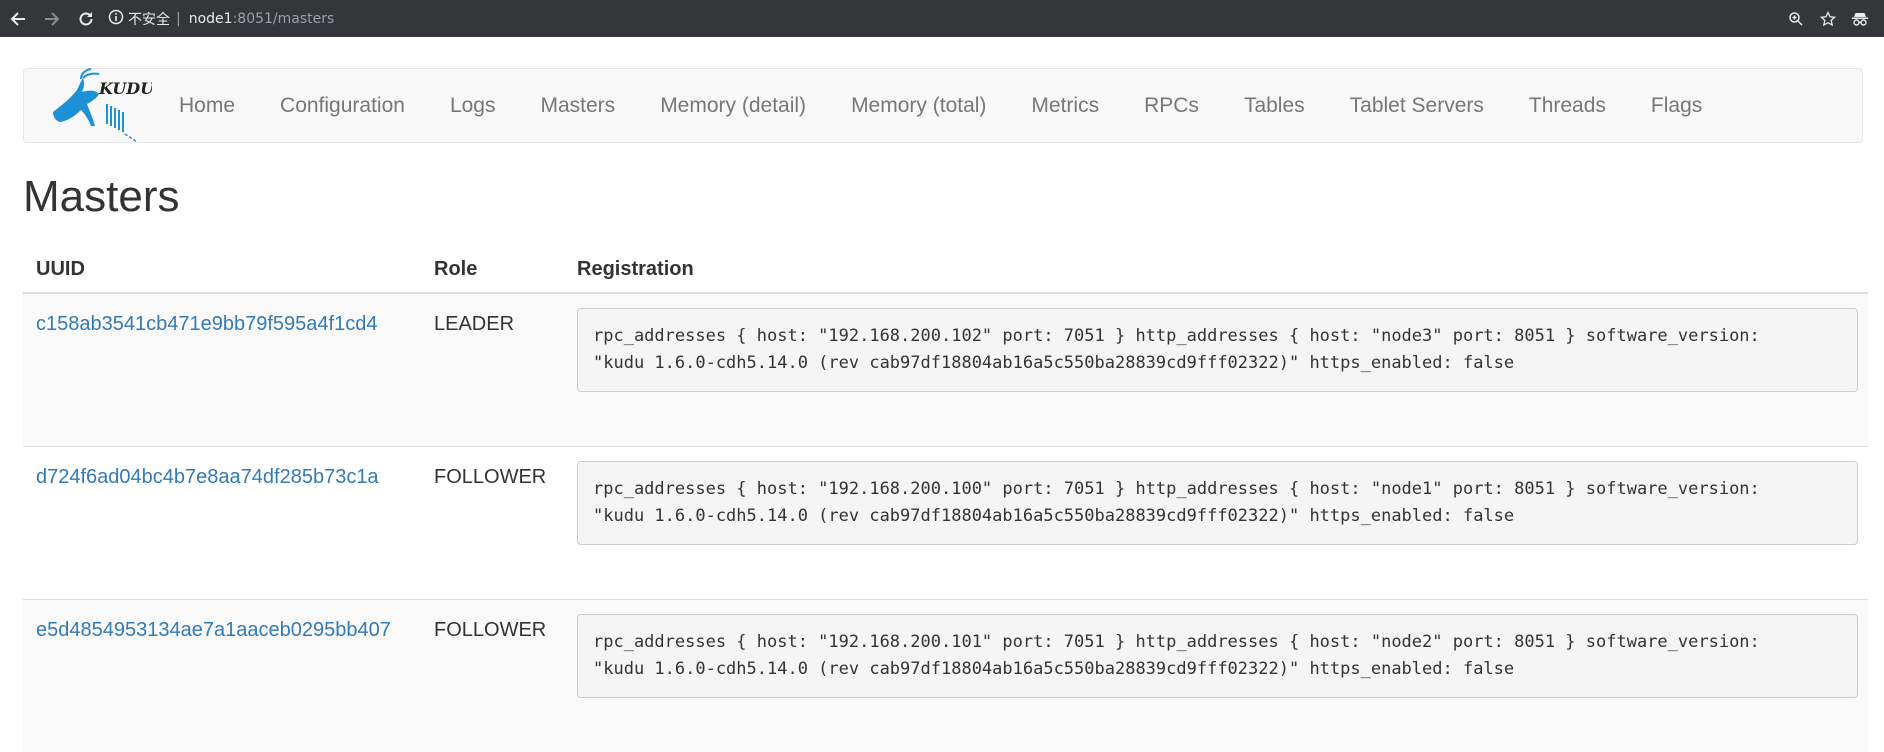 The height and width of the screenshot is (752, 1884). What do you see at coordinates (149, 19) in the screenshot?
I see `security-label: 不安全` at bounding box center [149, 19].